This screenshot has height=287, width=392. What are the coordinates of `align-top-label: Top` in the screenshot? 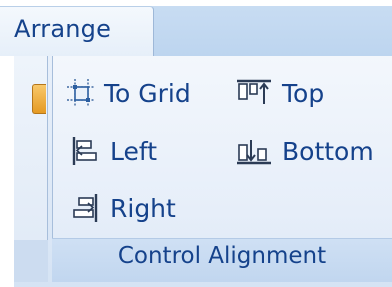 It's located at (303, 93).